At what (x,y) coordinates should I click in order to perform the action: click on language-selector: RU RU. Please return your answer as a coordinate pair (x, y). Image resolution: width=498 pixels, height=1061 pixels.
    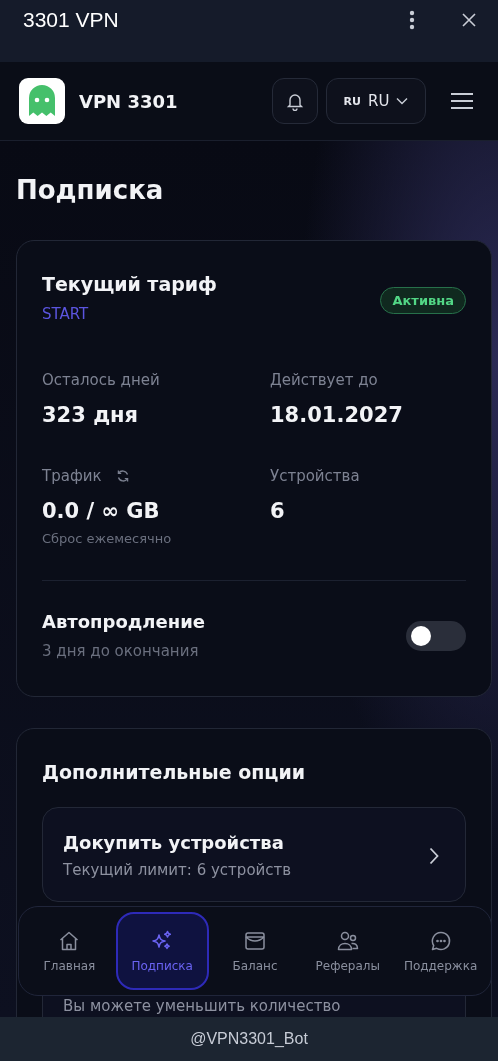
    Looking at the image, I should click on (376, 101).